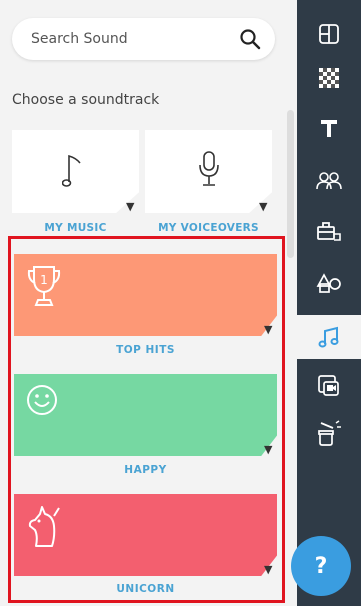 This screenshot has width=361, height=606. I want to click on my-voiceovers-caret: ▼, so click(263, 206).